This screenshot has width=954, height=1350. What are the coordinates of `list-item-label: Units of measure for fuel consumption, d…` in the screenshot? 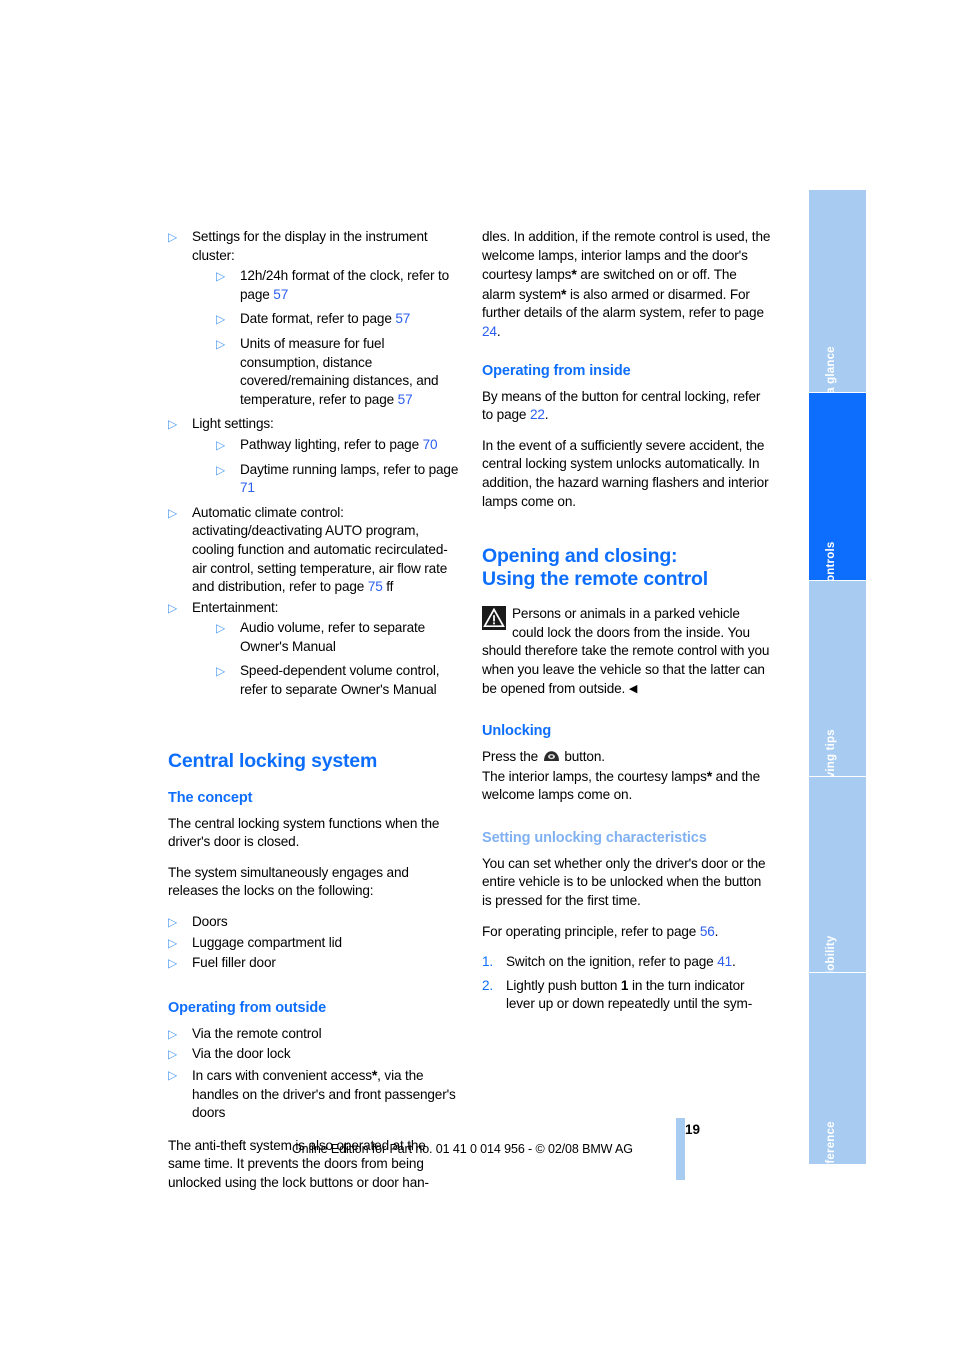 It's located at (339, 371).